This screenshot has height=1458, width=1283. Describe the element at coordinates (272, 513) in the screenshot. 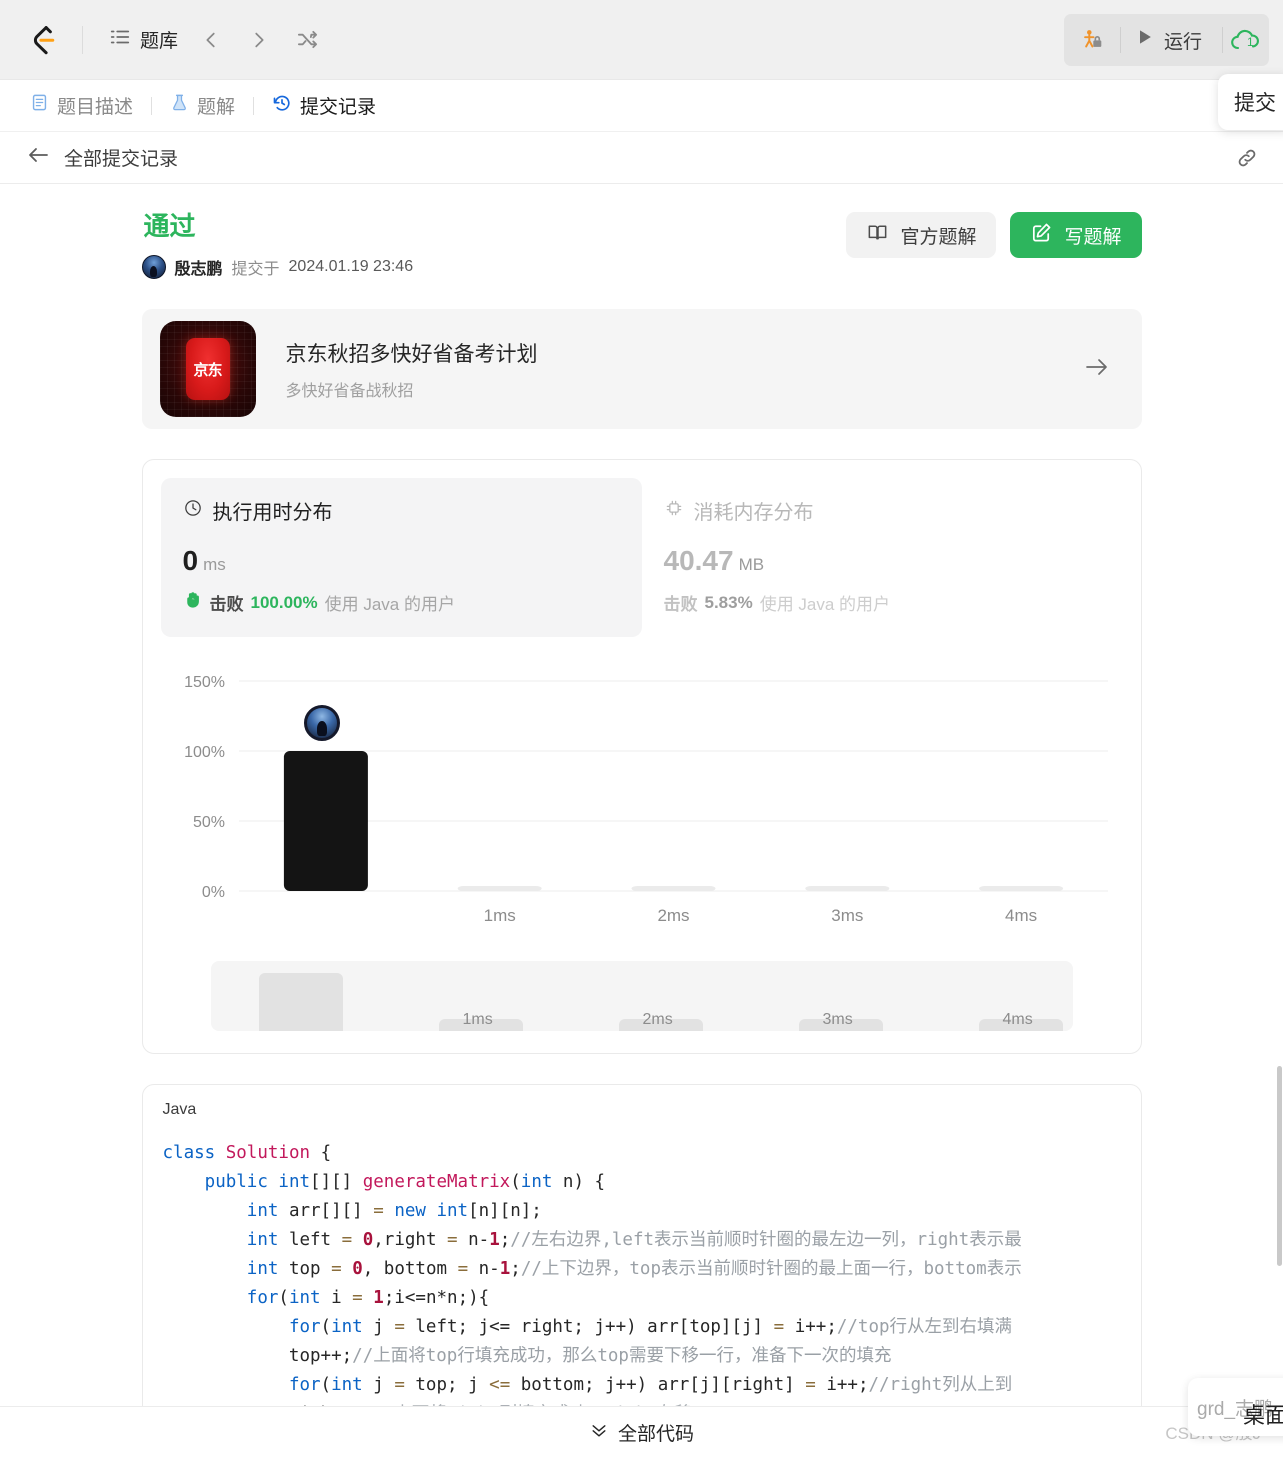

I see `runtime-stat-title: 执行用时分布` at that location.